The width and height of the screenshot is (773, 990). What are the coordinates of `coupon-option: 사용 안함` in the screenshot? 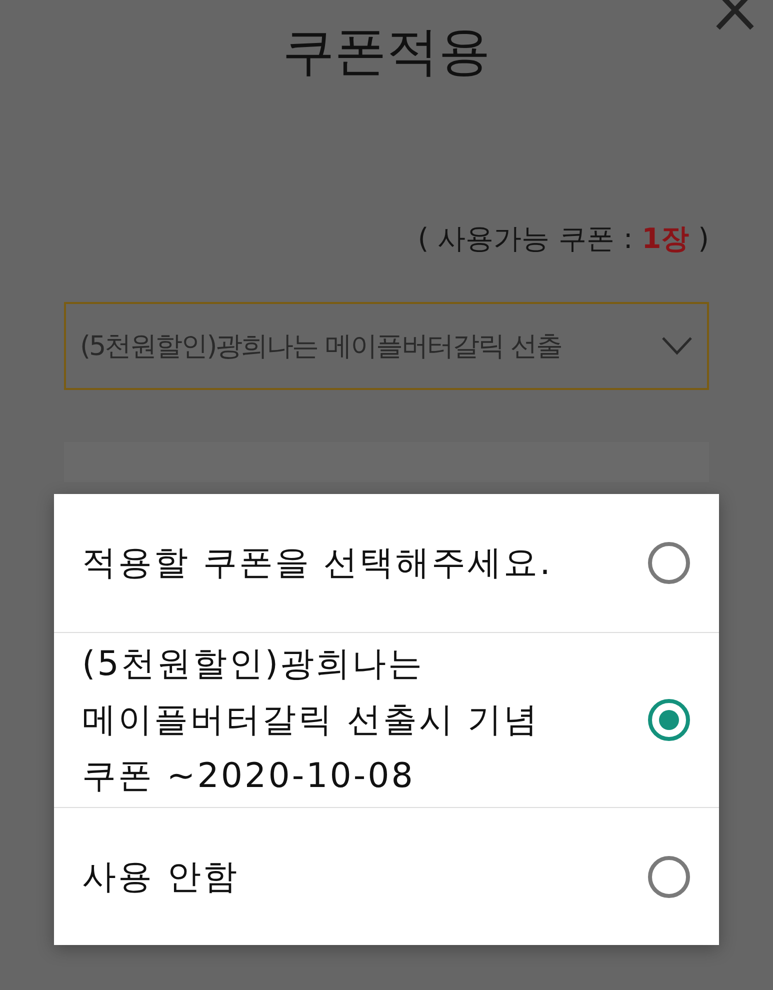 It's located at (386, 876).